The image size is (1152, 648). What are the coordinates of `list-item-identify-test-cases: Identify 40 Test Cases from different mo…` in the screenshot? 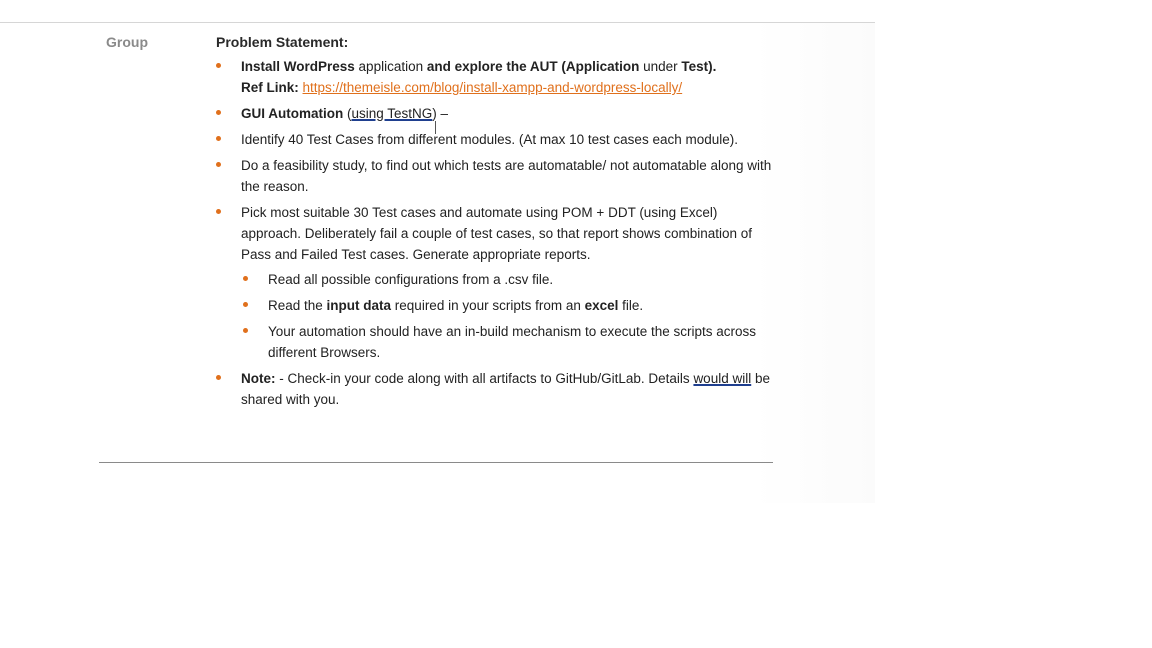 It's located at (493, 139).